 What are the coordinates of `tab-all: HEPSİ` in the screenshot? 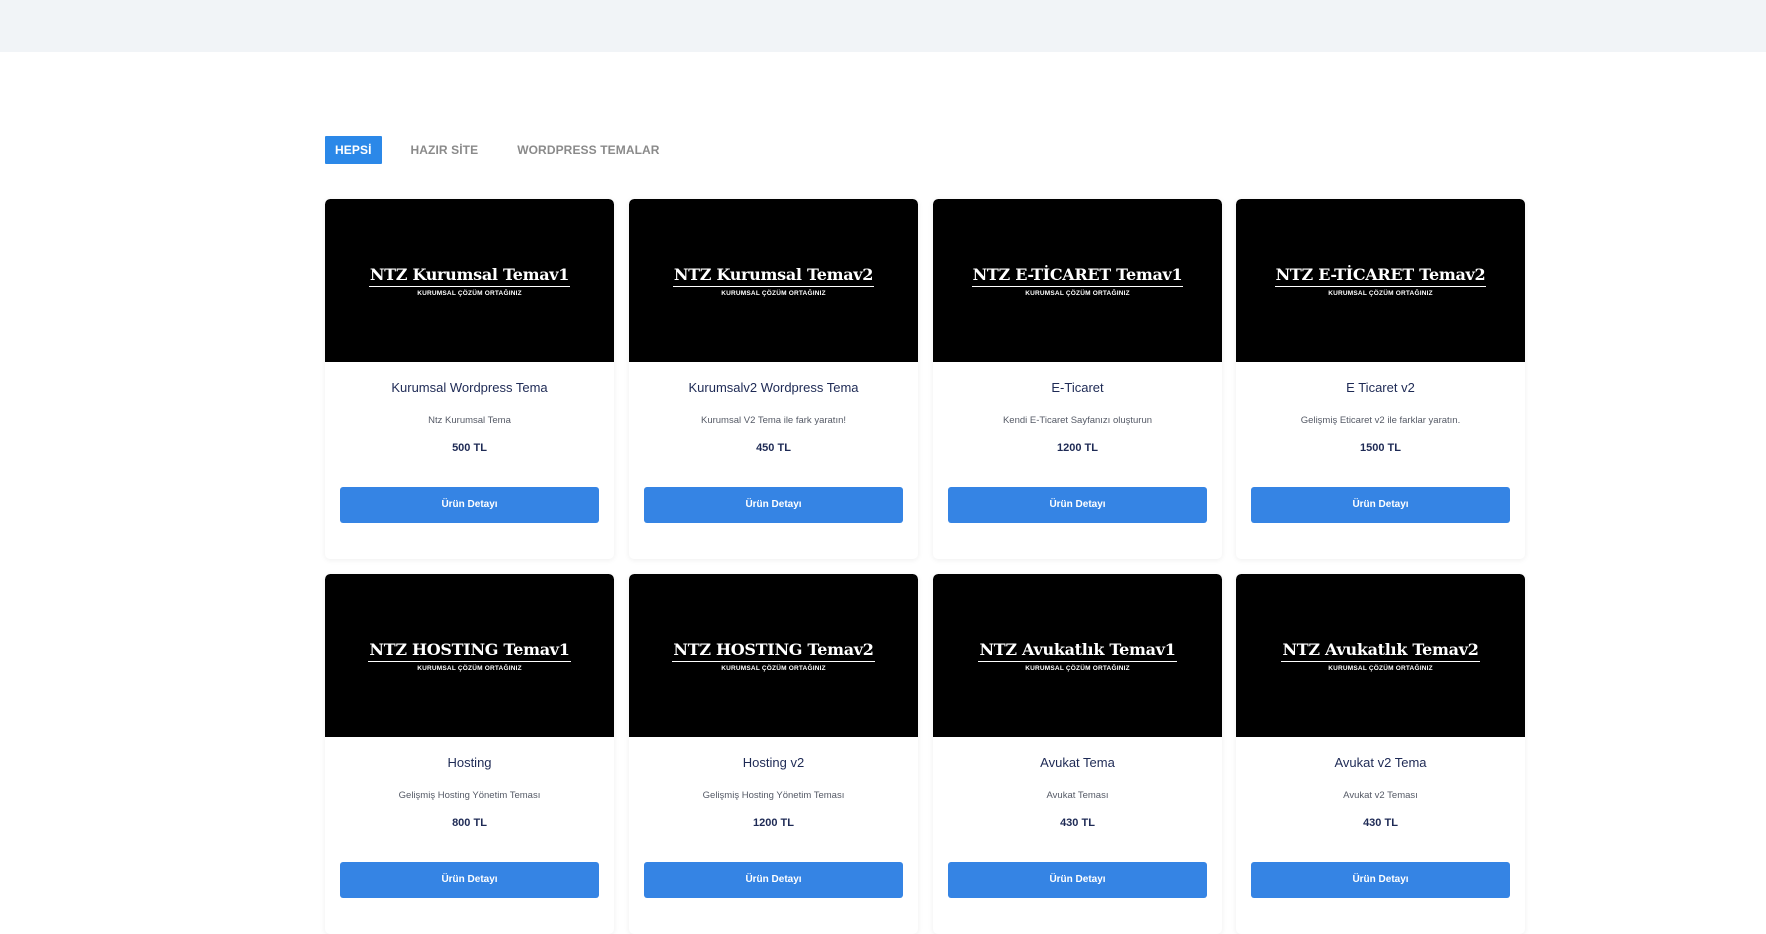 It's located at (353, 150).